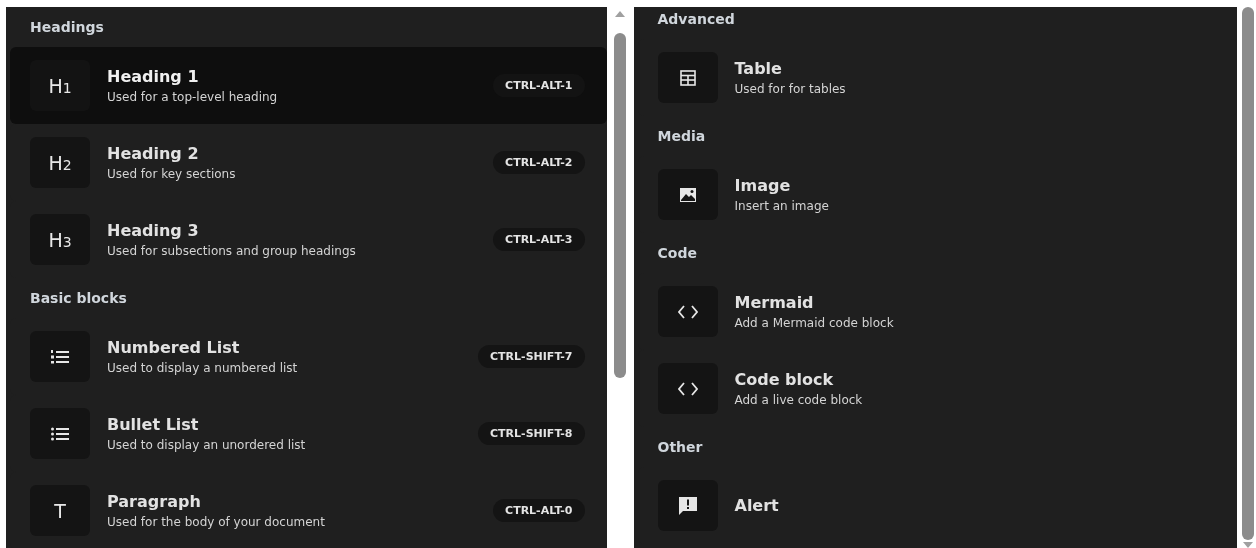  What do you see at coordinates (67, 27) in the screenshot?
I see `section-heading: Headings` at bounding box center [67, 27].